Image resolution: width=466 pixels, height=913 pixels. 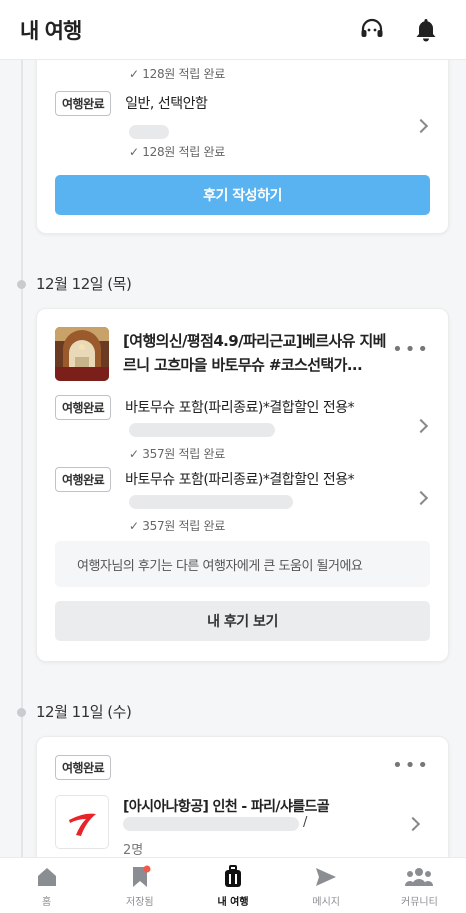 I want to click on tab-messages: 메시지, so click(x=326, y=885).